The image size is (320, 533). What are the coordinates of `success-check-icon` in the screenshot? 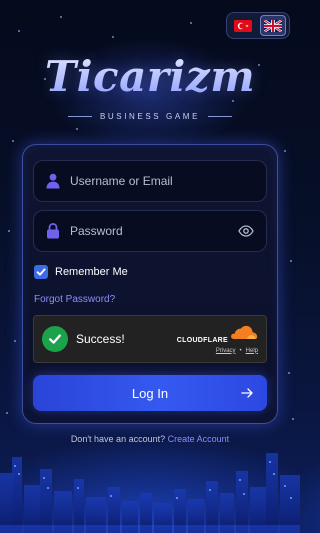 It's located at (55, 339).